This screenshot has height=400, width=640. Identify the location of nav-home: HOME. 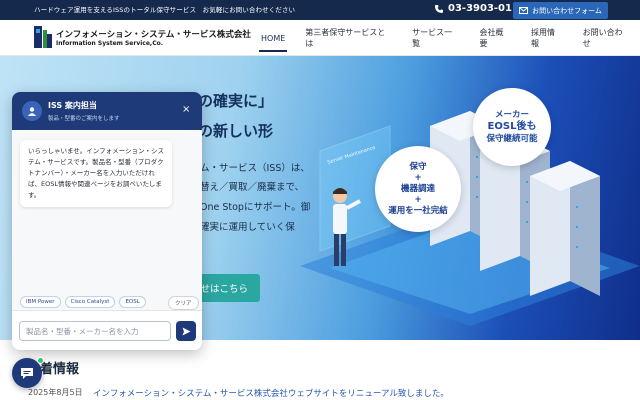
(273, 38).